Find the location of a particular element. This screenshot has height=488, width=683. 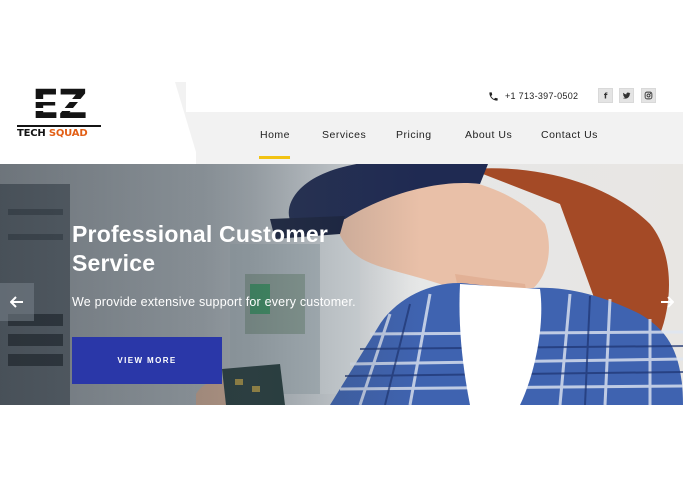

arrow-right-icon is located at coordinates (667, 302).